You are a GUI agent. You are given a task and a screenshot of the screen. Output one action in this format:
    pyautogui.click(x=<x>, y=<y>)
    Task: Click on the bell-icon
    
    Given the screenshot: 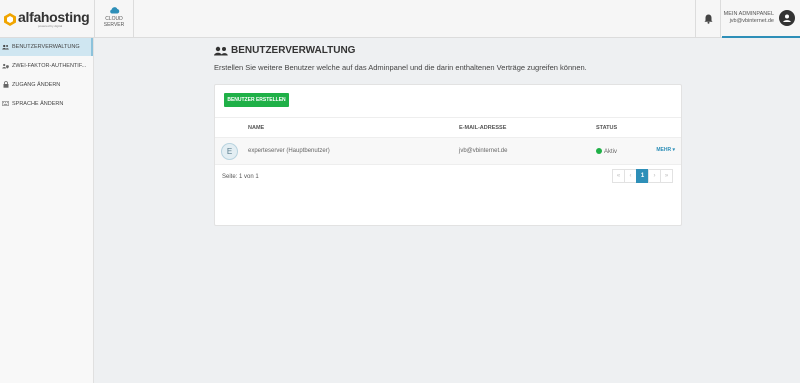 What is the action you would take?
    pyautogui.click(x=708, y=19)
    